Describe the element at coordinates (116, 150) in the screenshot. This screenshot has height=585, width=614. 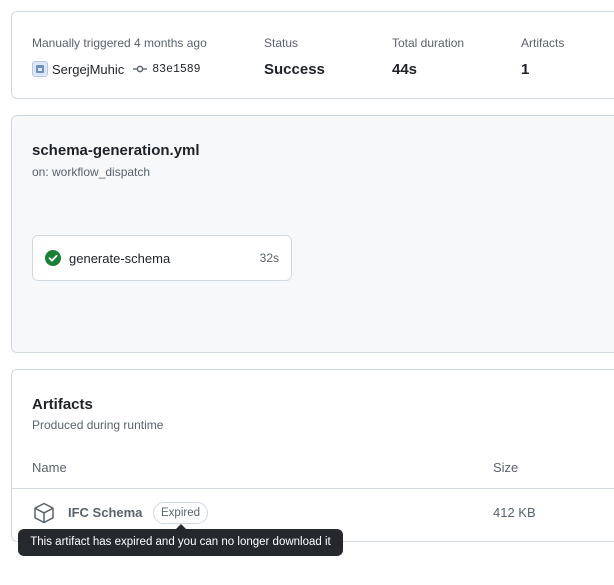
I see `workflow-file-name: schema-generation.yml` at that location.